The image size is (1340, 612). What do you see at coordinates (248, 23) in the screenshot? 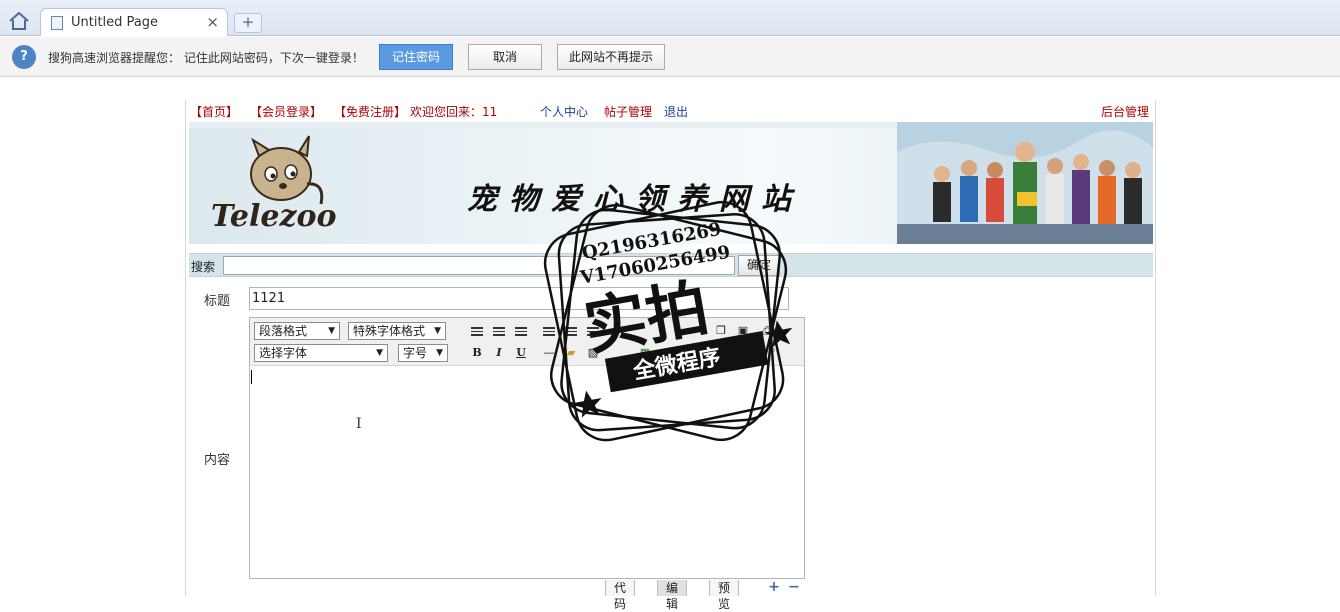
I see `new-tab-button: +` at bounding box center [248, 23].